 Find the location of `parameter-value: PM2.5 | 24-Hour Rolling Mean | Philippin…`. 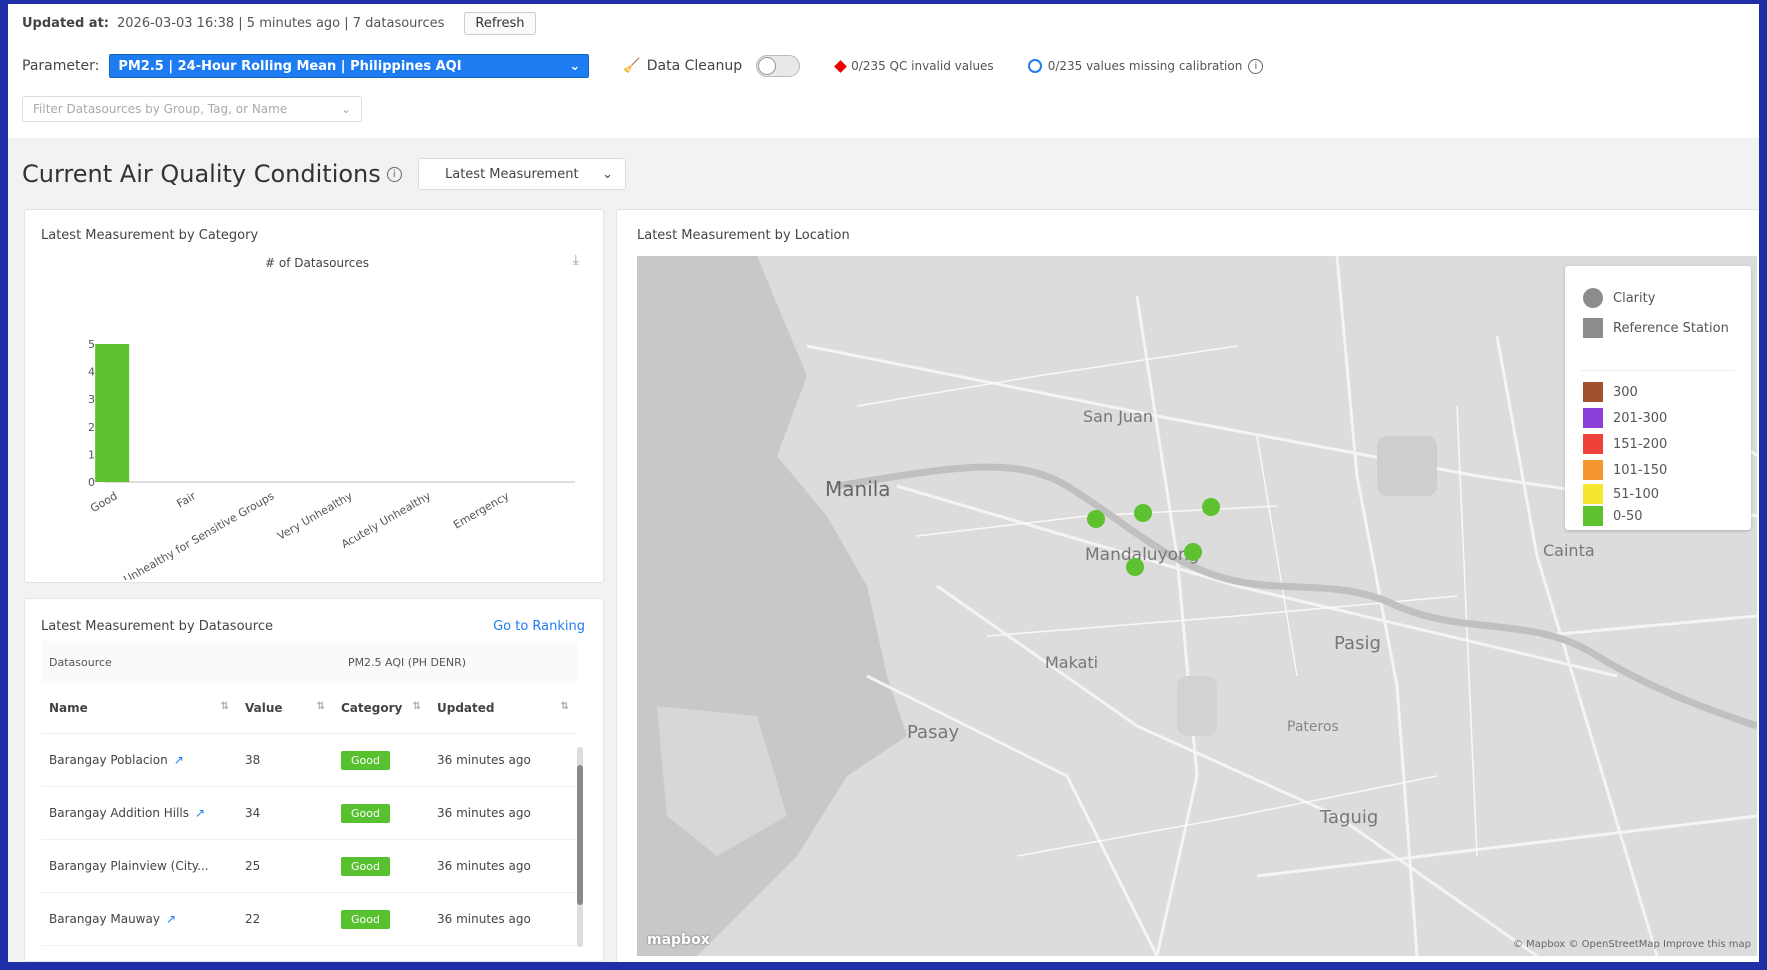

parameter-value: PM2.5 | 24-Hour Rolling Mean | Philippin… is located at coordinates (290, 66).